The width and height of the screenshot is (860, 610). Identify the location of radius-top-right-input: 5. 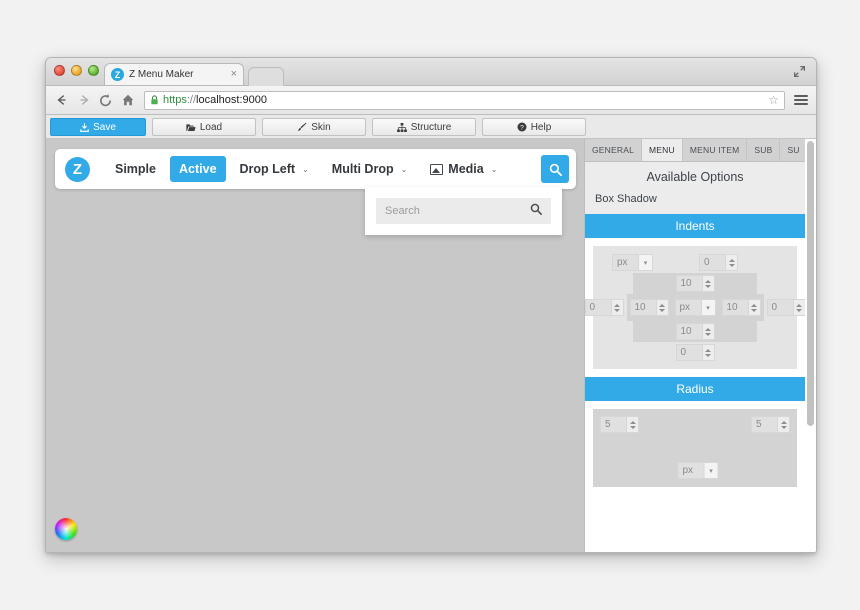
(770, 424).